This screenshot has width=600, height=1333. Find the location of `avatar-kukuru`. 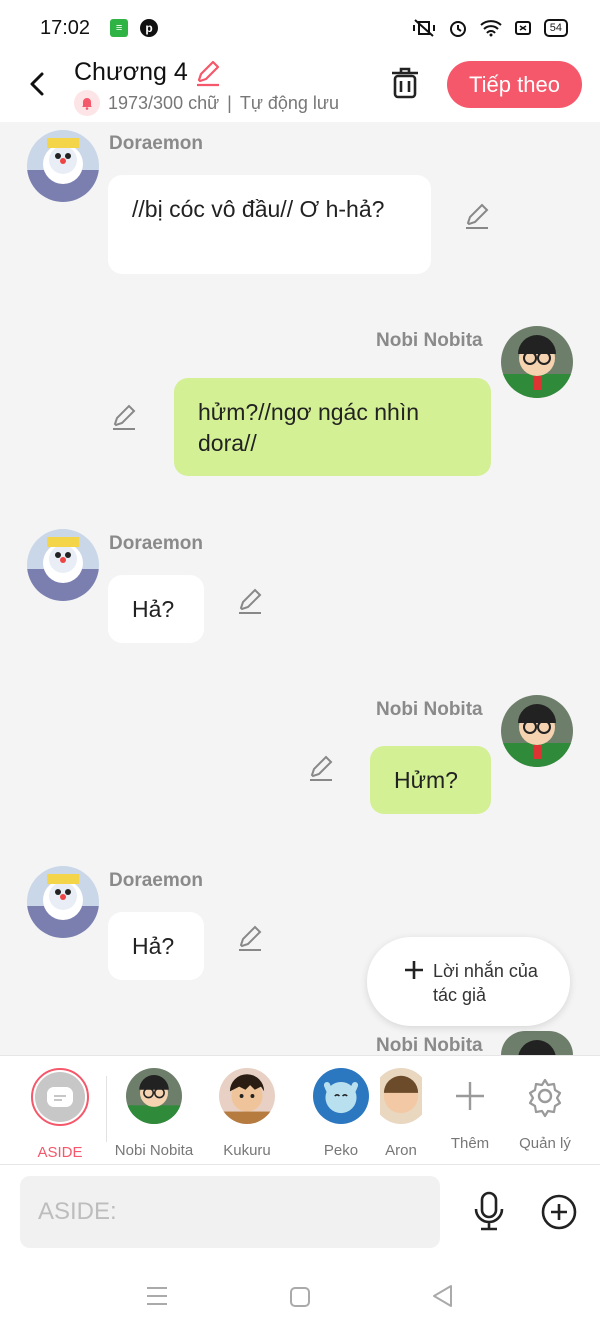

avatar-kukuru is located at coordinates (247, 1096).